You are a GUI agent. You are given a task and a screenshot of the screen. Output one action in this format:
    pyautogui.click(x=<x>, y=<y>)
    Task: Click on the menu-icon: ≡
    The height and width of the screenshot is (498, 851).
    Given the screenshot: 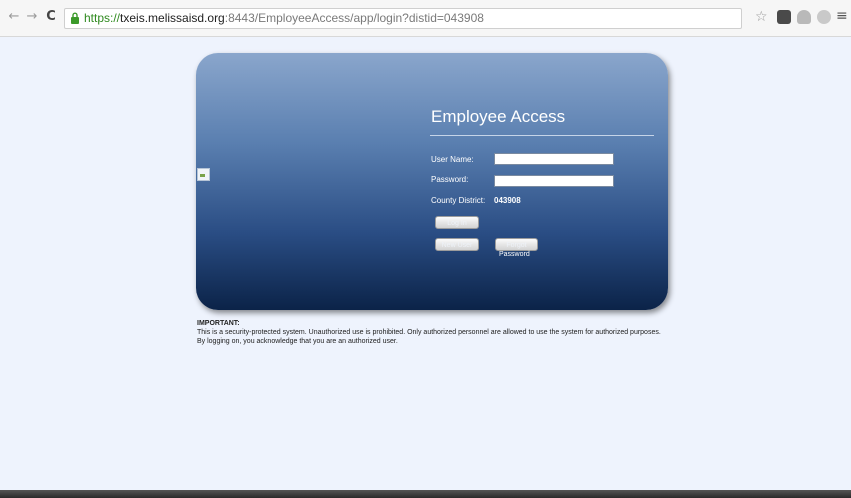 What is the action you would take?
    pyautogui.click(x=842, y=16)
    